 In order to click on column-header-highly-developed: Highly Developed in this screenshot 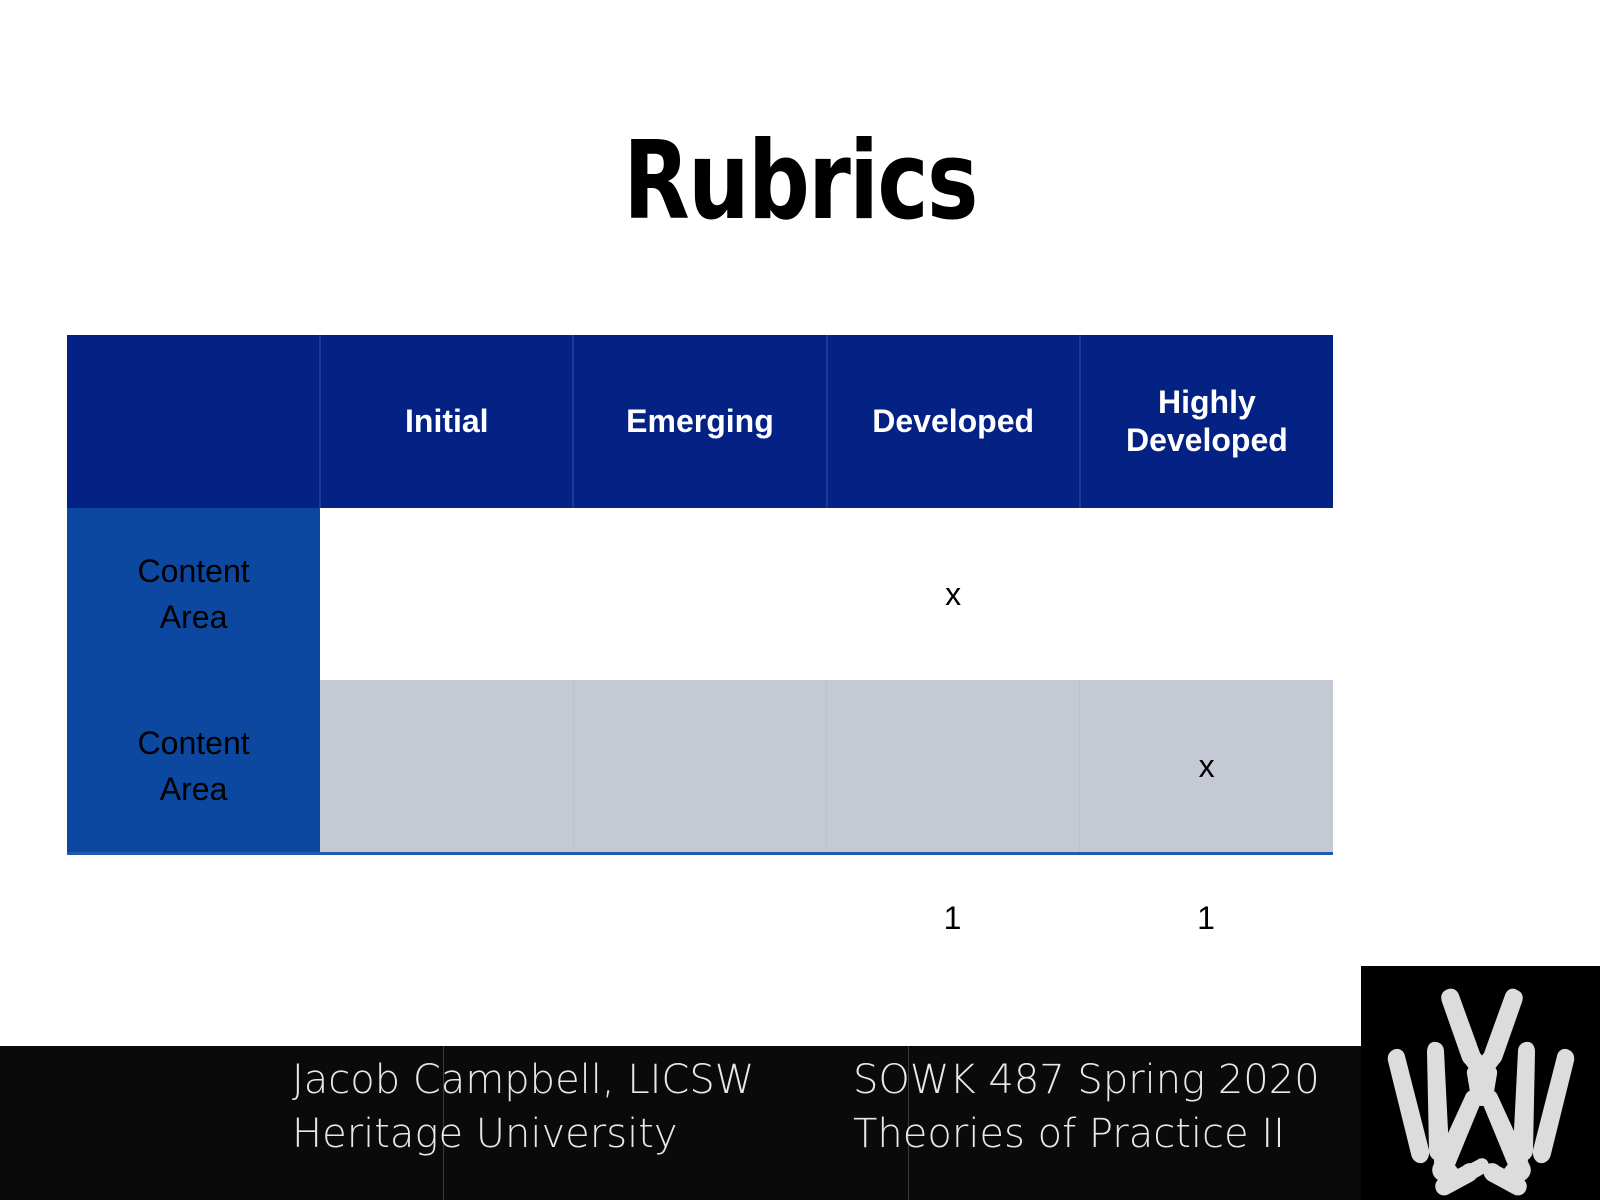, I will do `click(1206, 421)`.